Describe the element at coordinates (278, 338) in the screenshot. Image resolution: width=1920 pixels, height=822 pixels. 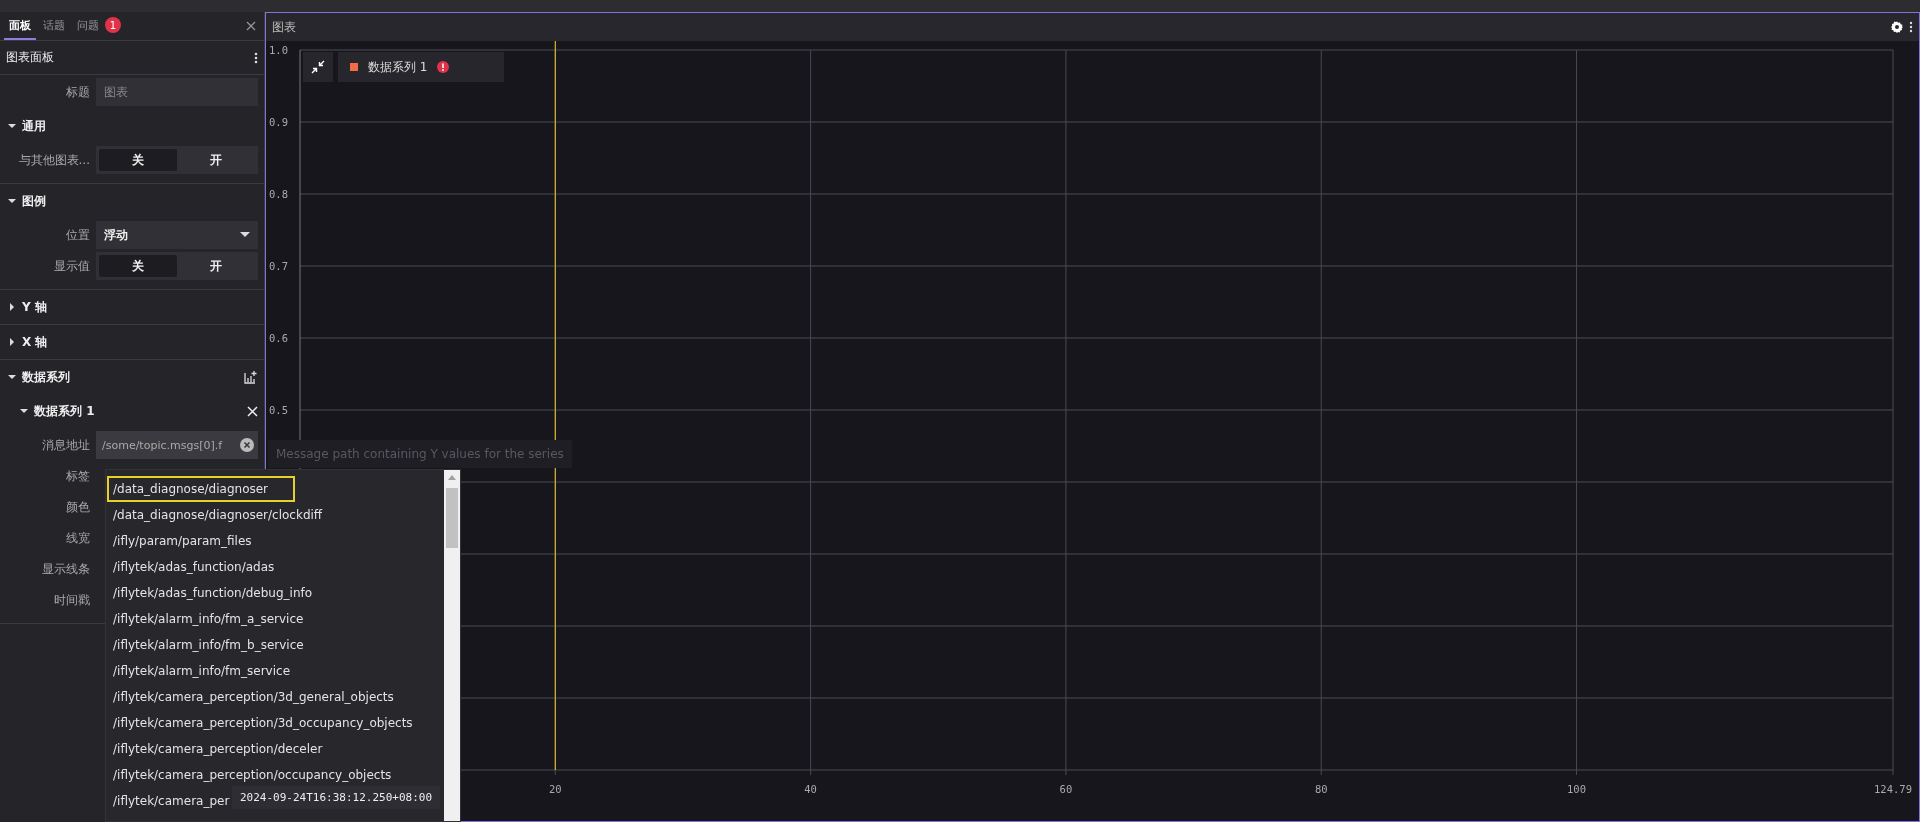
I see `y-tick-label: 0.6` at that location.